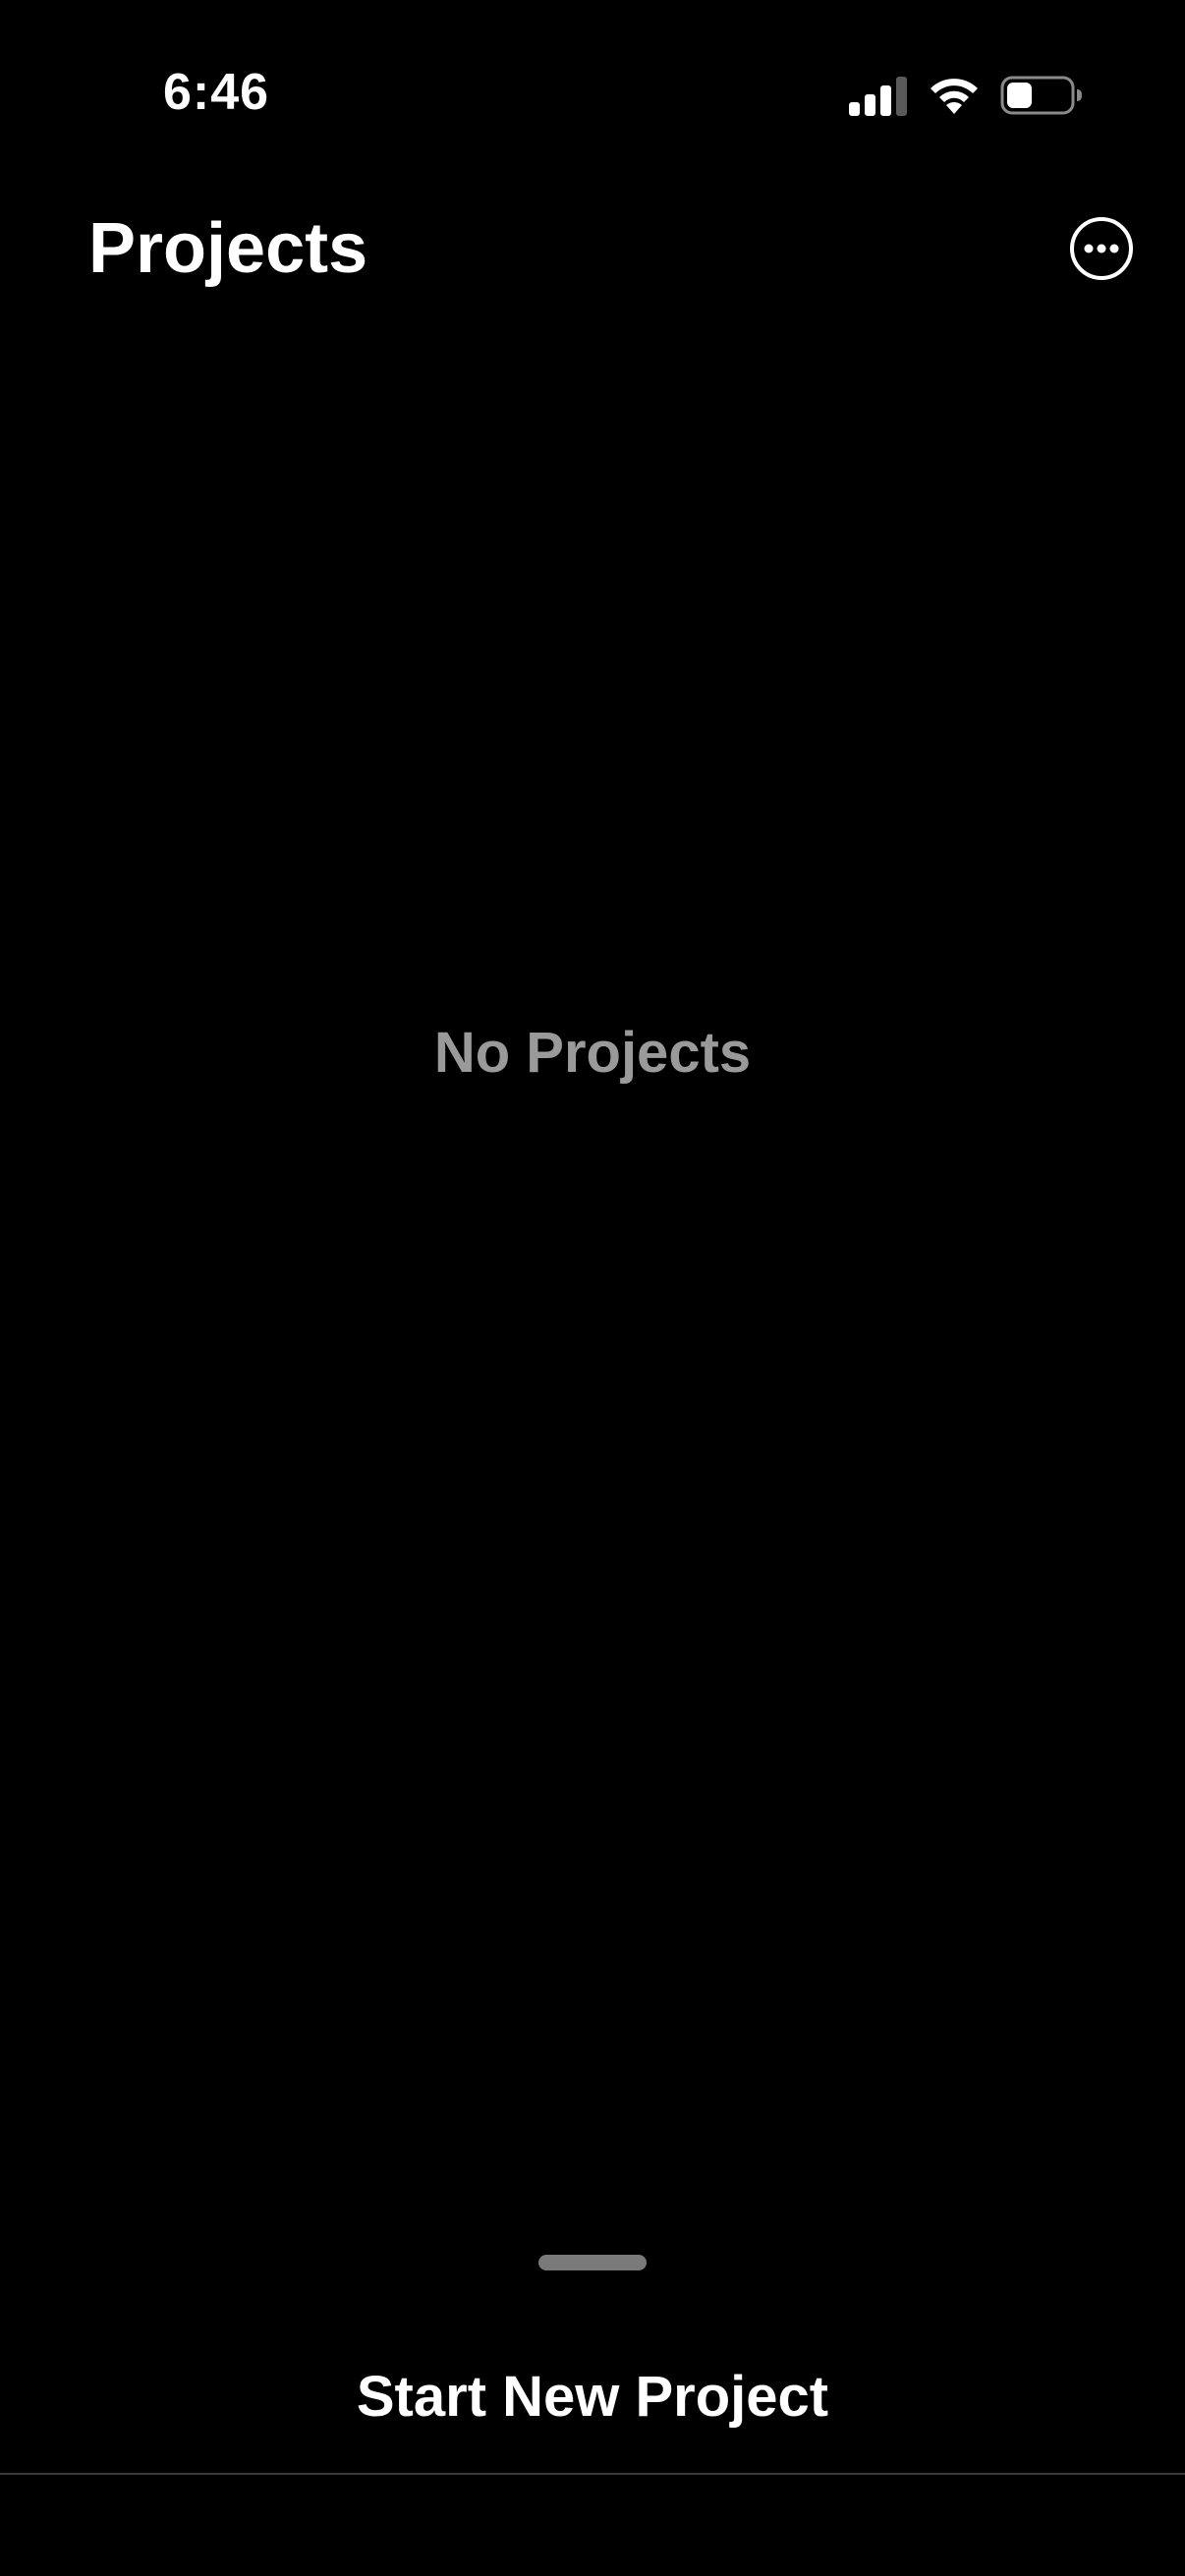  I want to click on start-new-project-button: Start New Project, so click(592, 2397).